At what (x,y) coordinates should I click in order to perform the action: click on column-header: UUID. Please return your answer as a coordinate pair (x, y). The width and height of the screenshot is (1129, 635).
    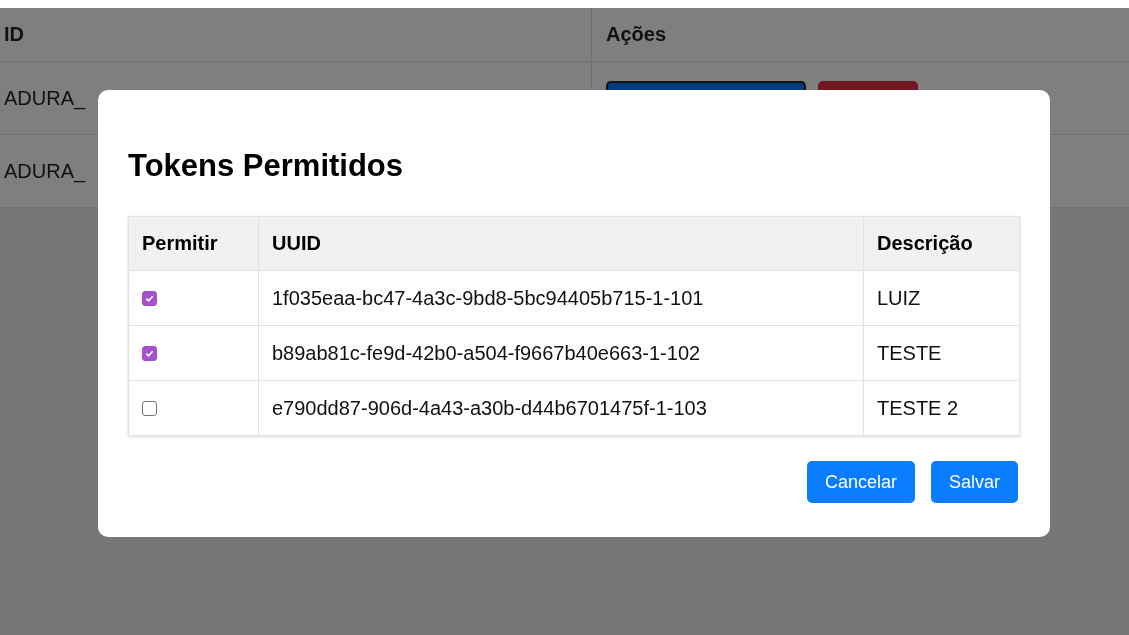
    Looking at the image, I should click on (561, 243).